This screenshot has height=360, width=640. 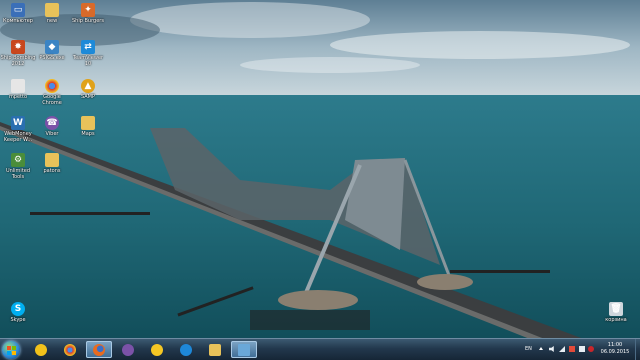 What do you see at coordinates (52, 134) in the screenshot?
I see `desktop-icon-label: Viber` at bounding box center [52, 134].